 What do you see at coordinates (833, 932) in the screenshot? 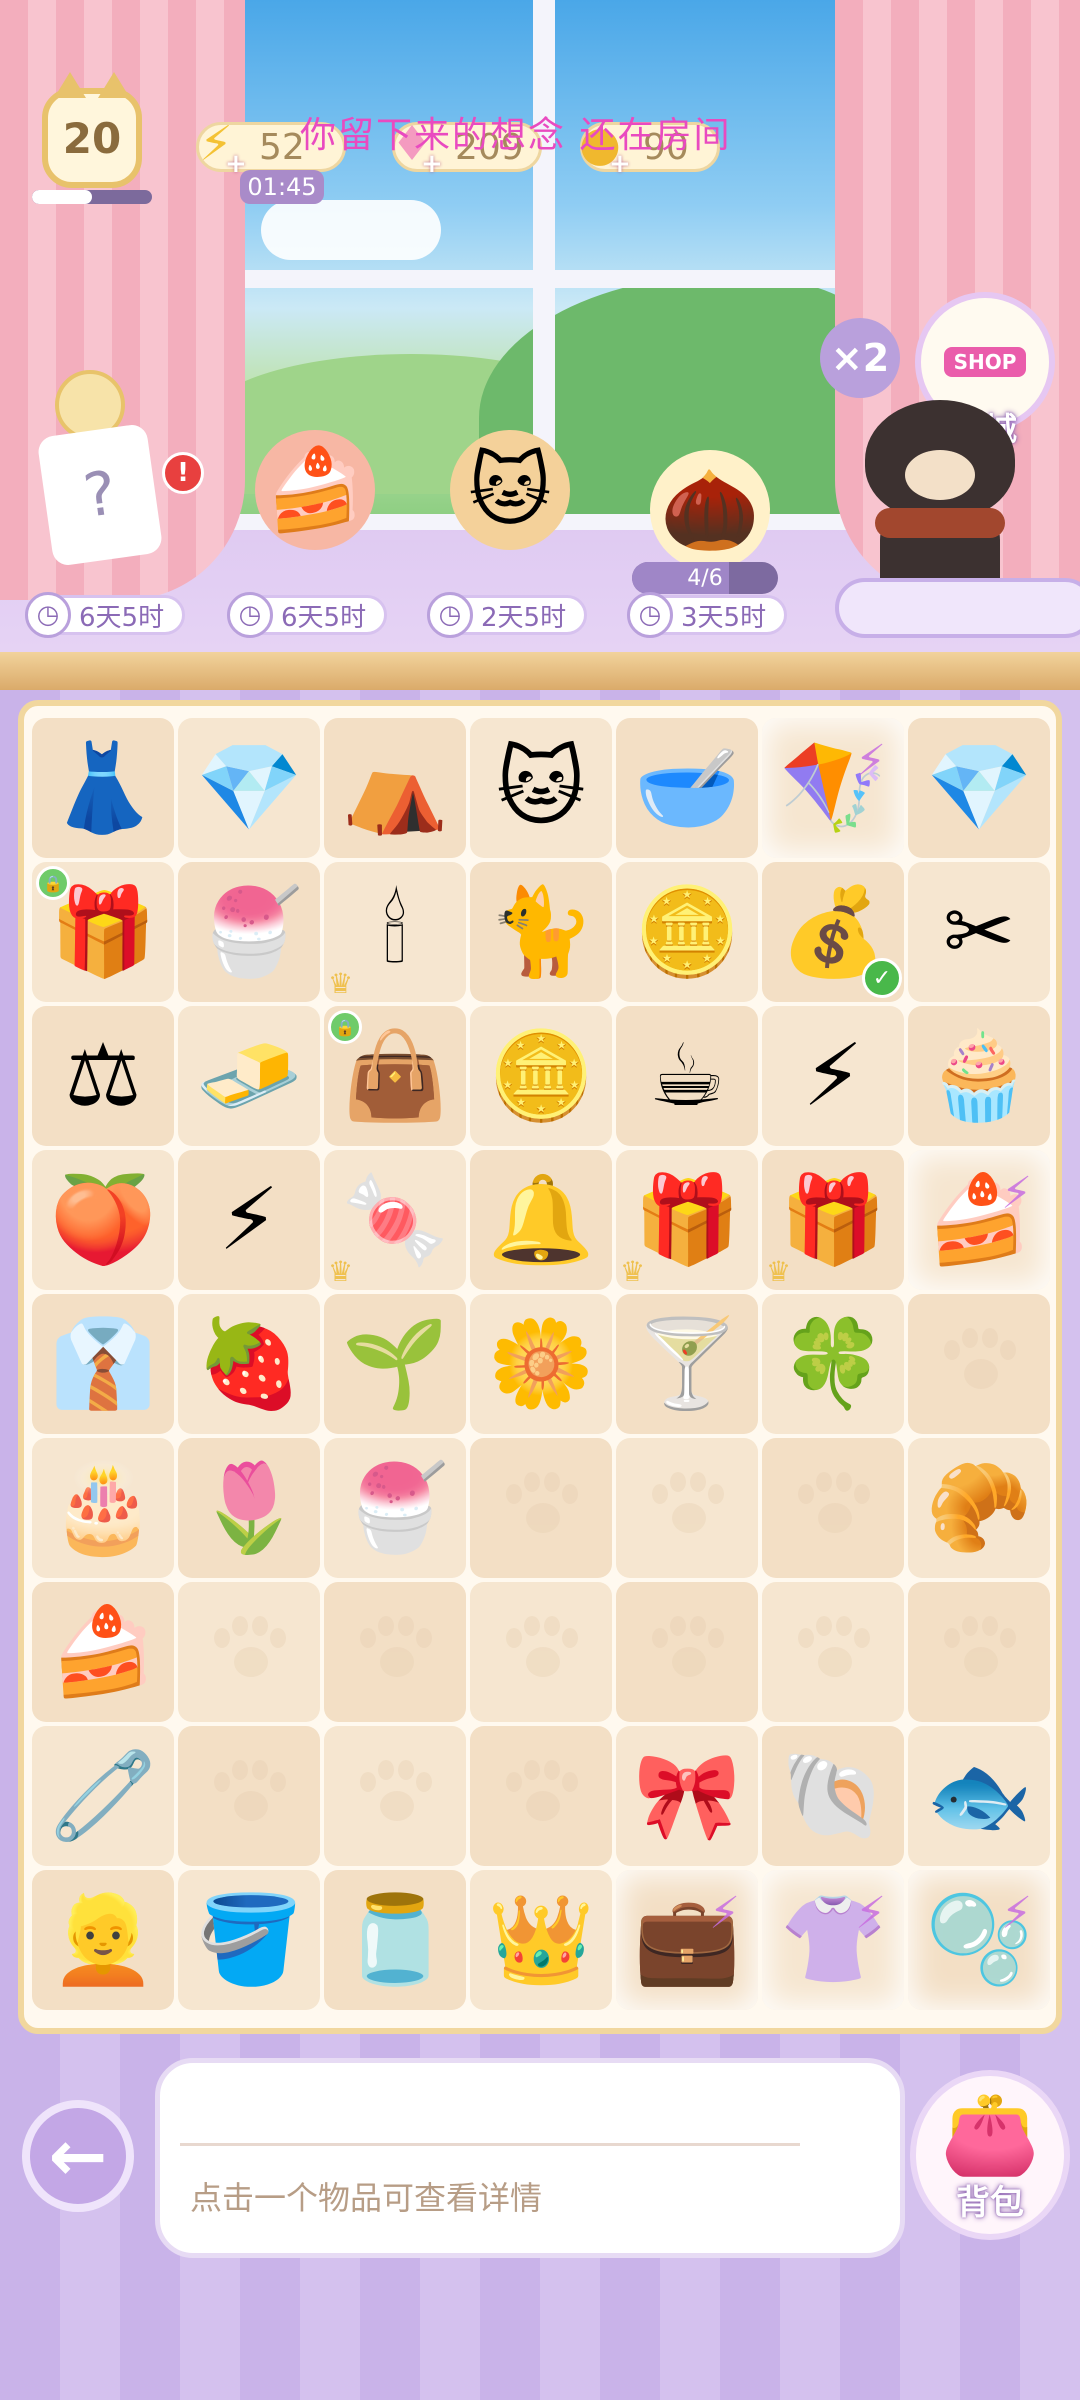
I see `board-cell: 💰 ✓` at bounding box center [833, 932].